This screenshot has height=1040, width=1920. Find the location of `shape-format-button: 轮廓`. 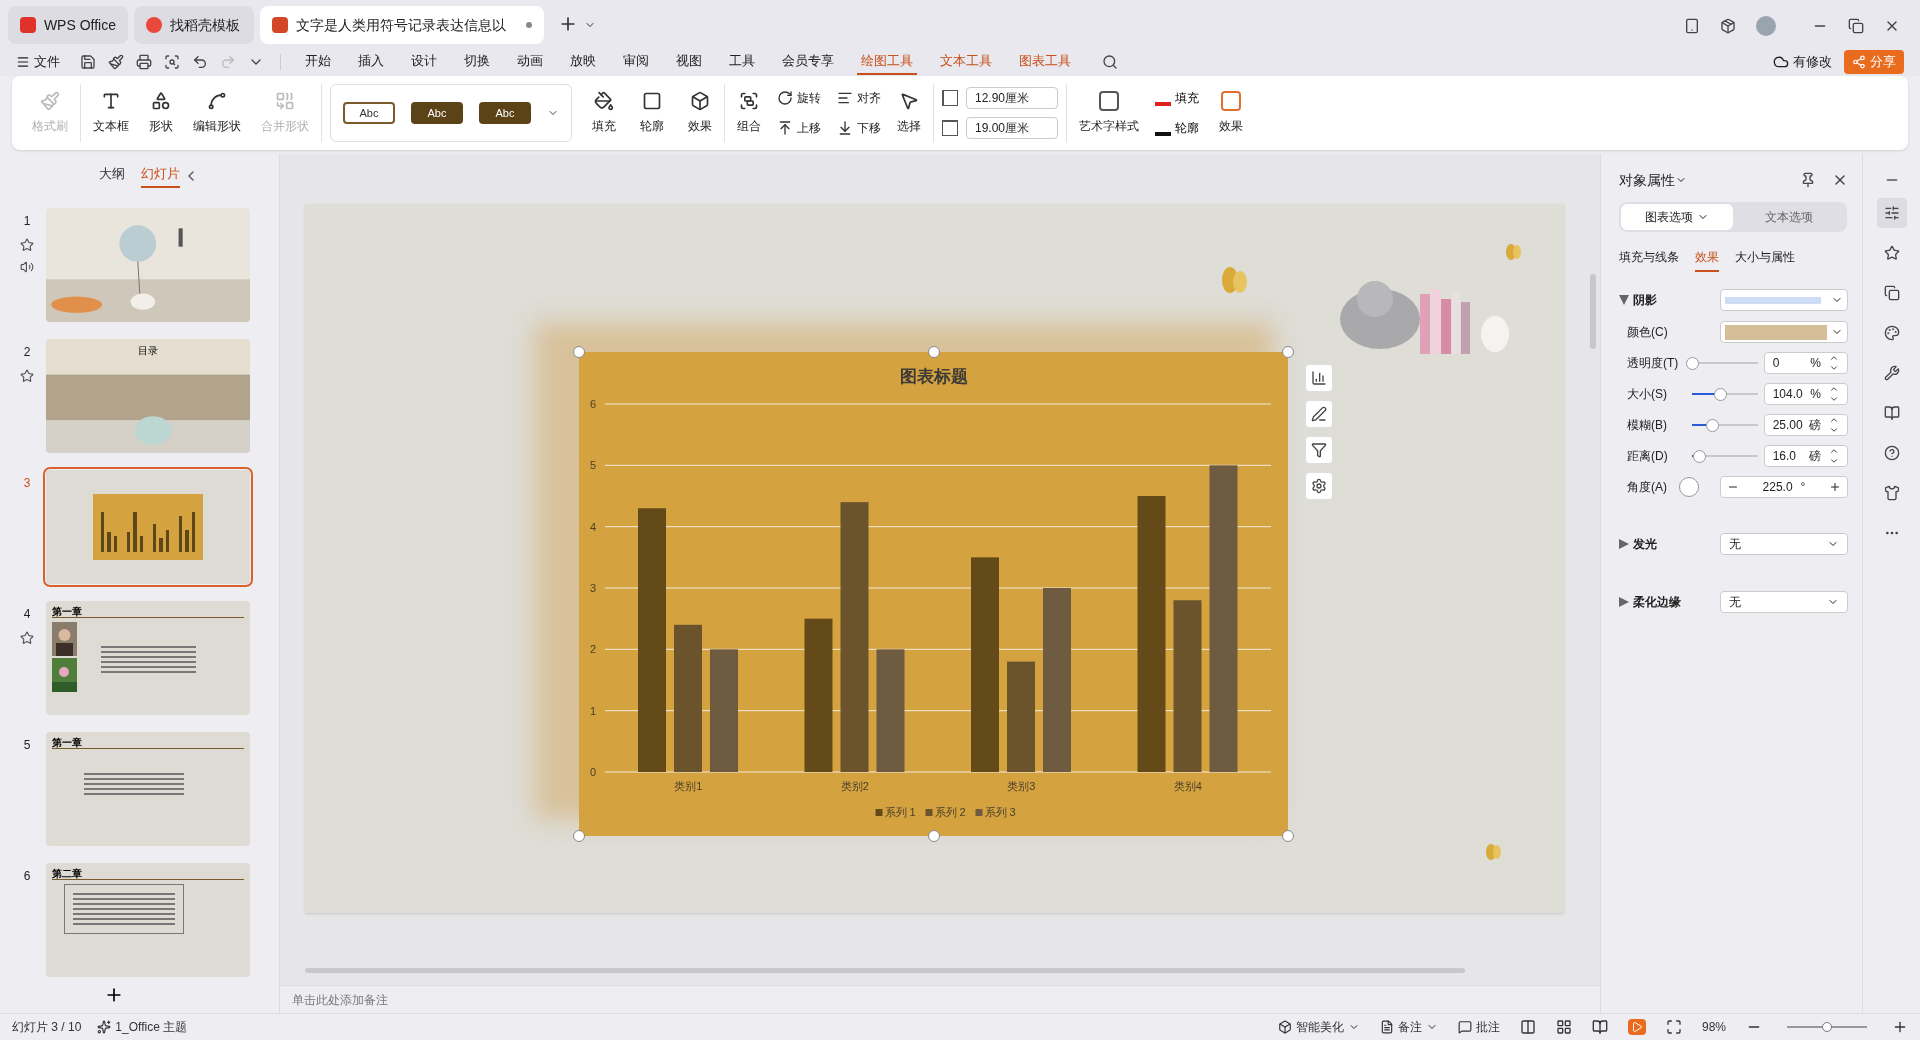

shape-format-button: 轮廓 is located at coordinates (652, 113).